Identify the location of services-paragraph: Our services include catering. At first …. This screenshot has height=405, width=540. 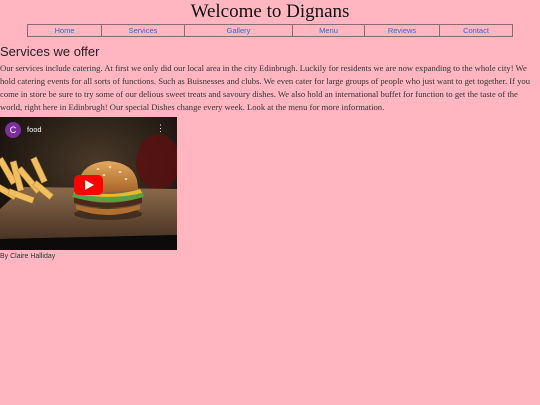
(265, 87).